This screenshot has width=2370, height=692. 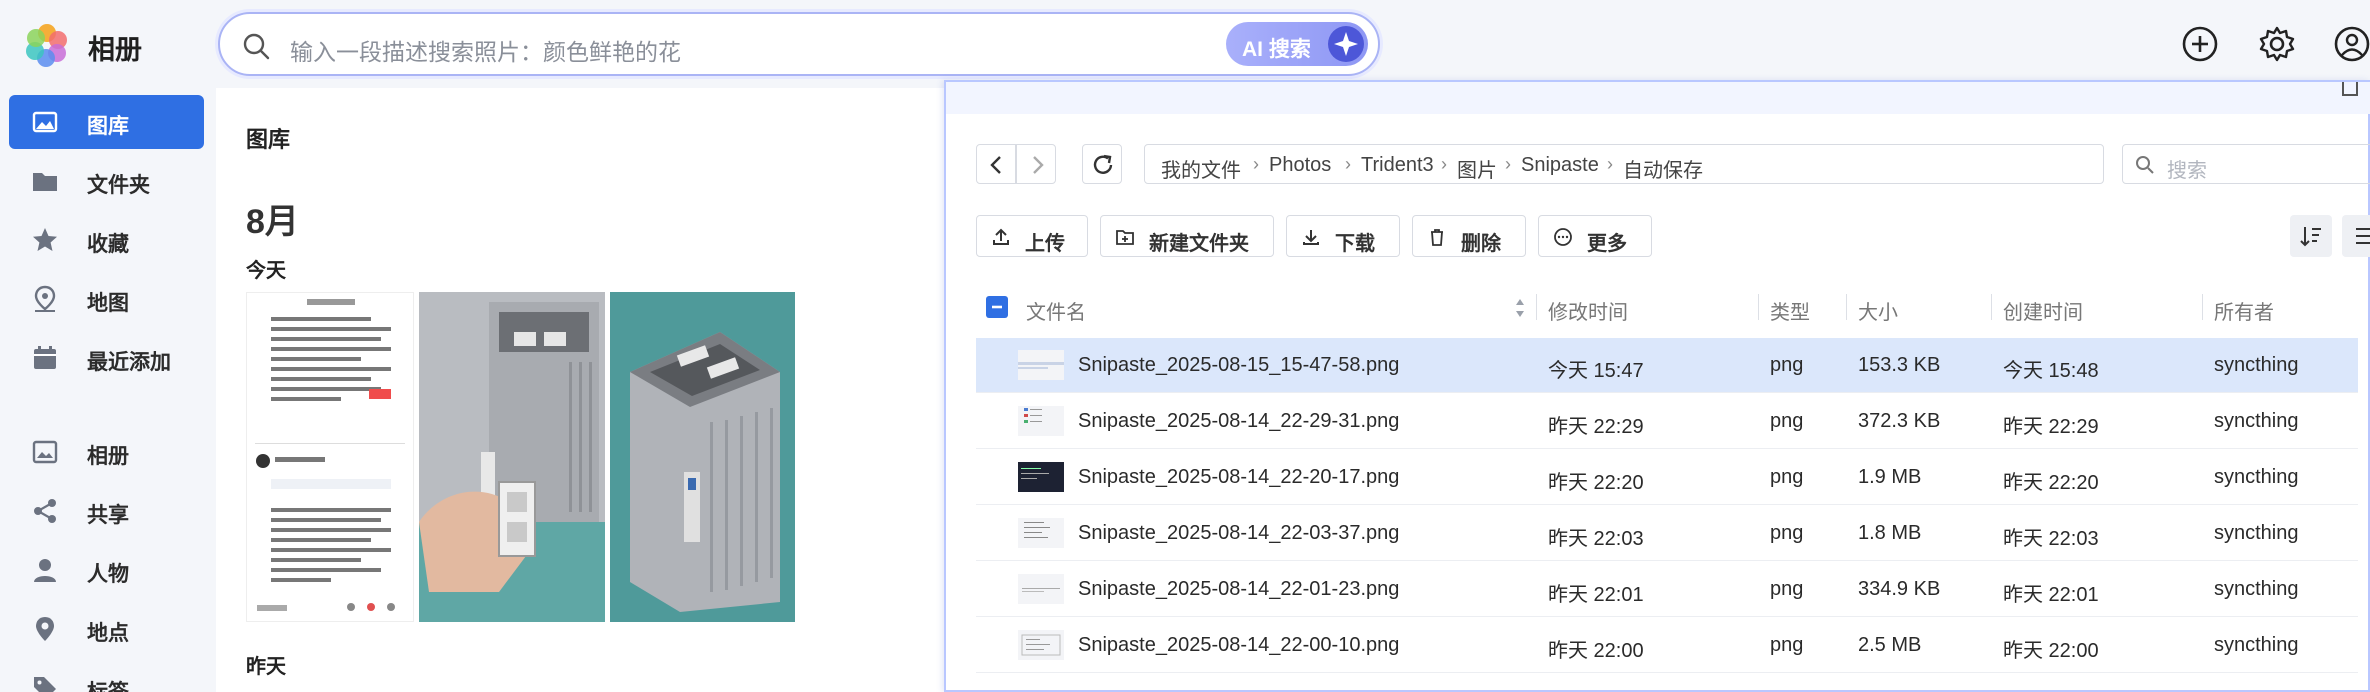 I want to click on search-bar: 输入一段描述搜索照片：颜色鲜艳的花 AI 搜索, so click(x=799, y=44).